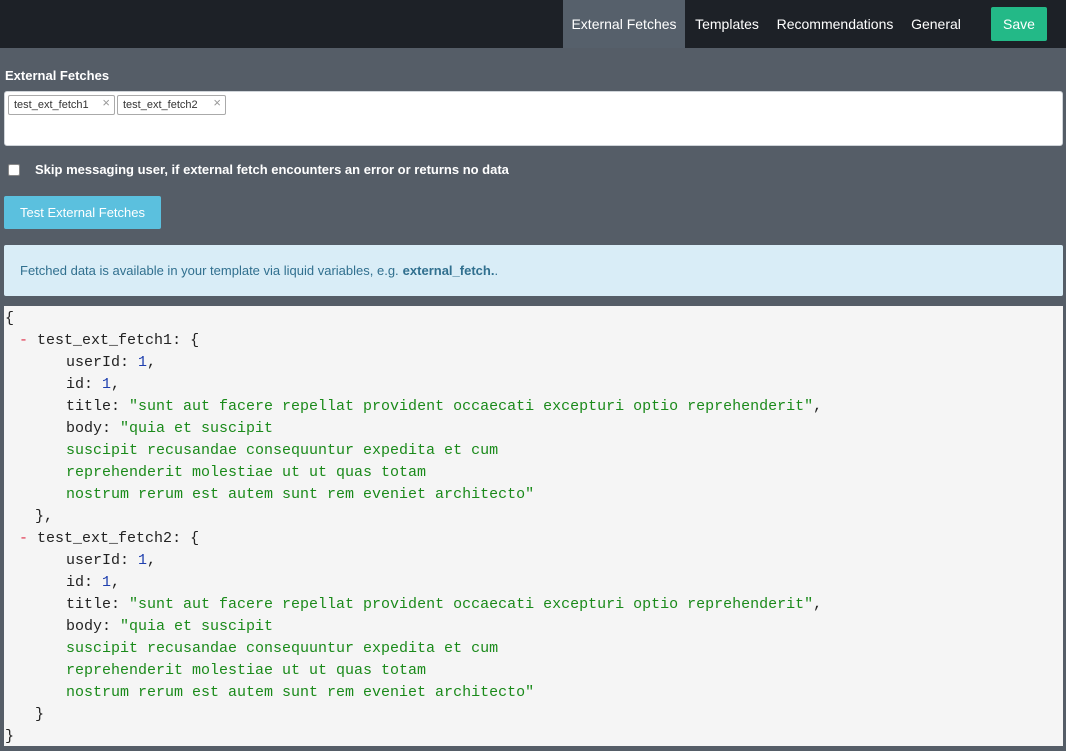 This screenshot has width=1066, height=751. I want to click on tag-chip: test_ext_fetch2 ×, so click(171, 105).